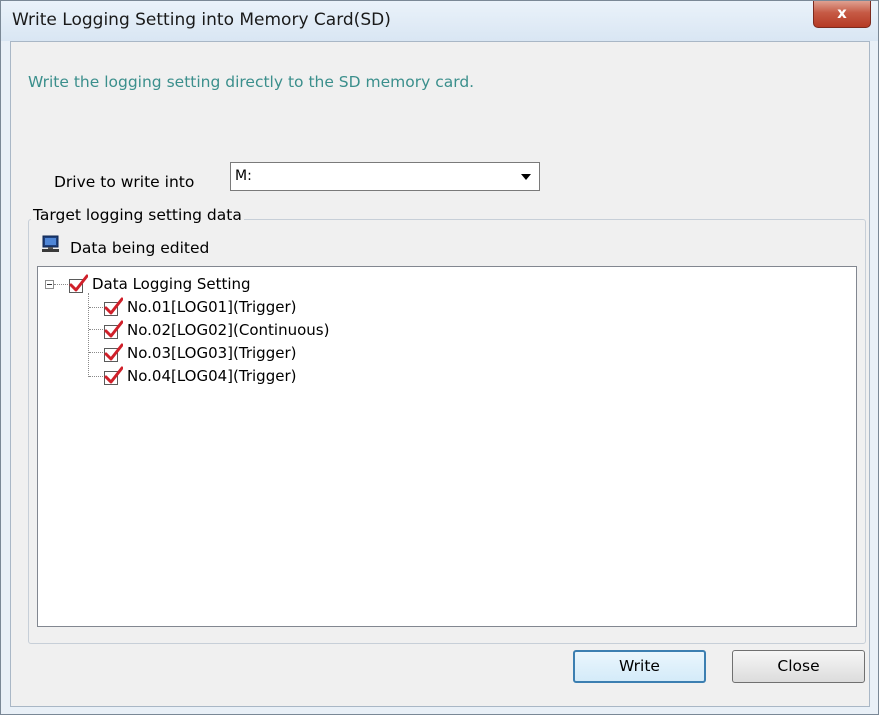 The image size is (879, 715). What do you see at coordinates (212, 353) in the screenshot?
I see `tree-item-label: No.03[LOG03](Trigger)` at bounding box center [212, 353].